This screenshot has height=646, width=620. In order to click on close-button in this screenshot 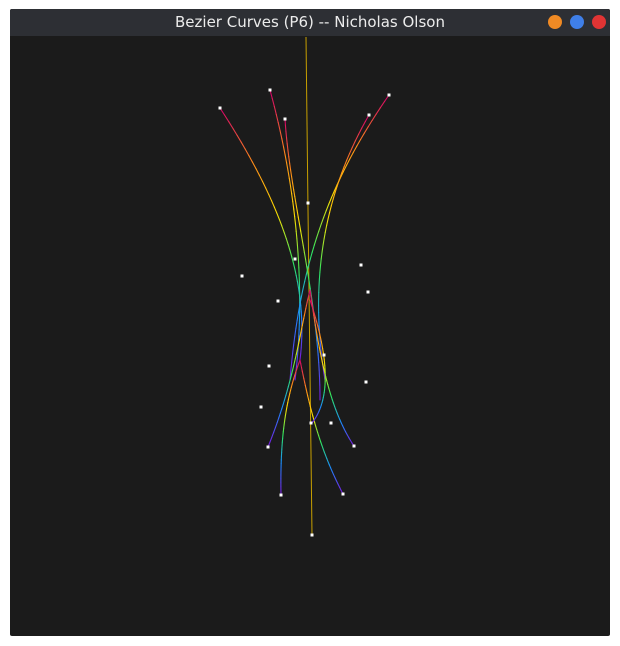, I will do `click(599, 22)`.